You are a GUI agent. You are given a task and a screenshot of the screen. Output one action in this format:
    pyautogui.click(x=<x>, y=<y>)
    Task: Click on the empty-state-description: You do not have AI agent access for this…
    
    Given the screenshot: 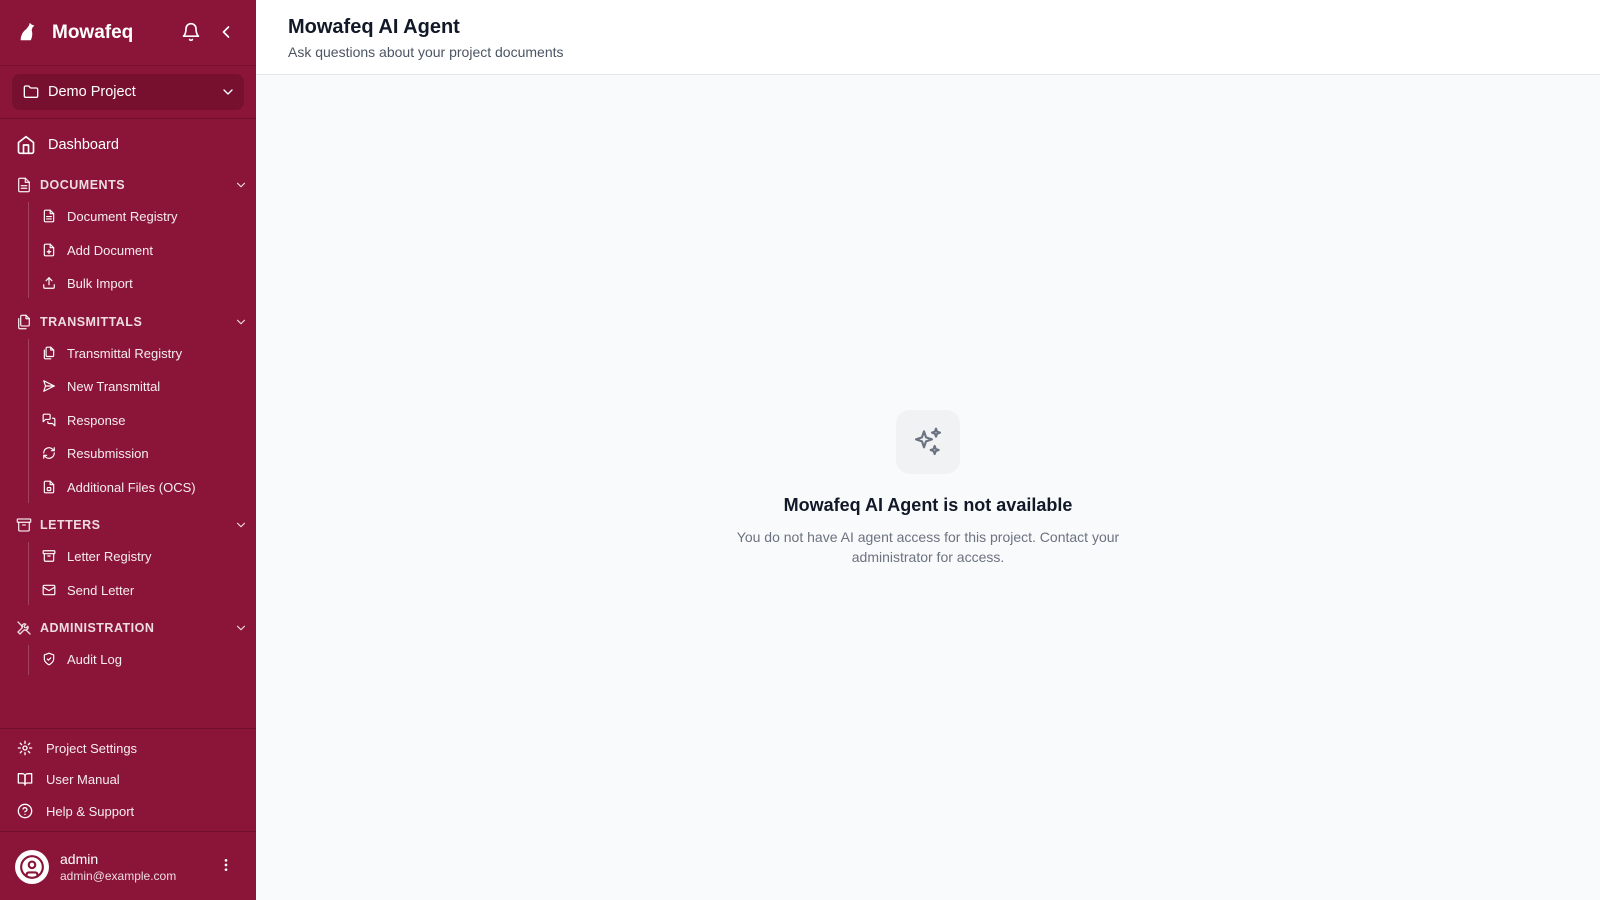 What is the action you would take?
    pyautogui.click(x=928, y=547)
    